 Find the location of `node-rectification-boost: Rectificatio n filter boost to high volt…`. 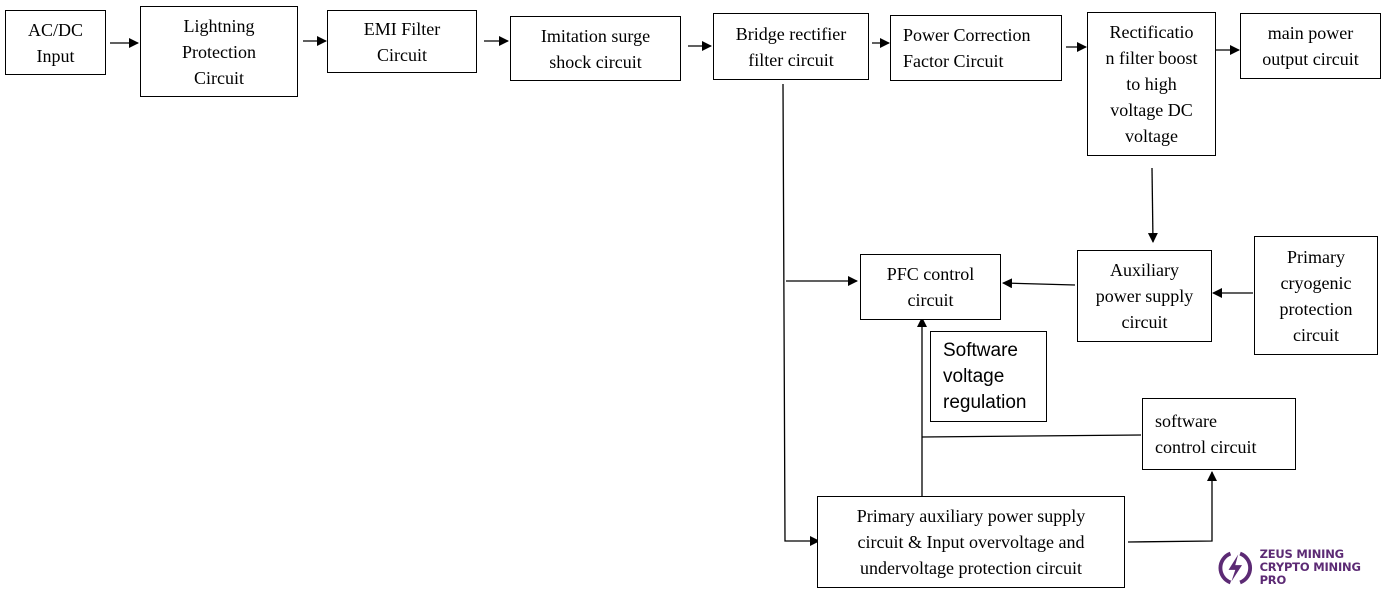

node-rectification-boost: Rectificatio n filter boost to high volt… is located at coordinates (1151, 84).